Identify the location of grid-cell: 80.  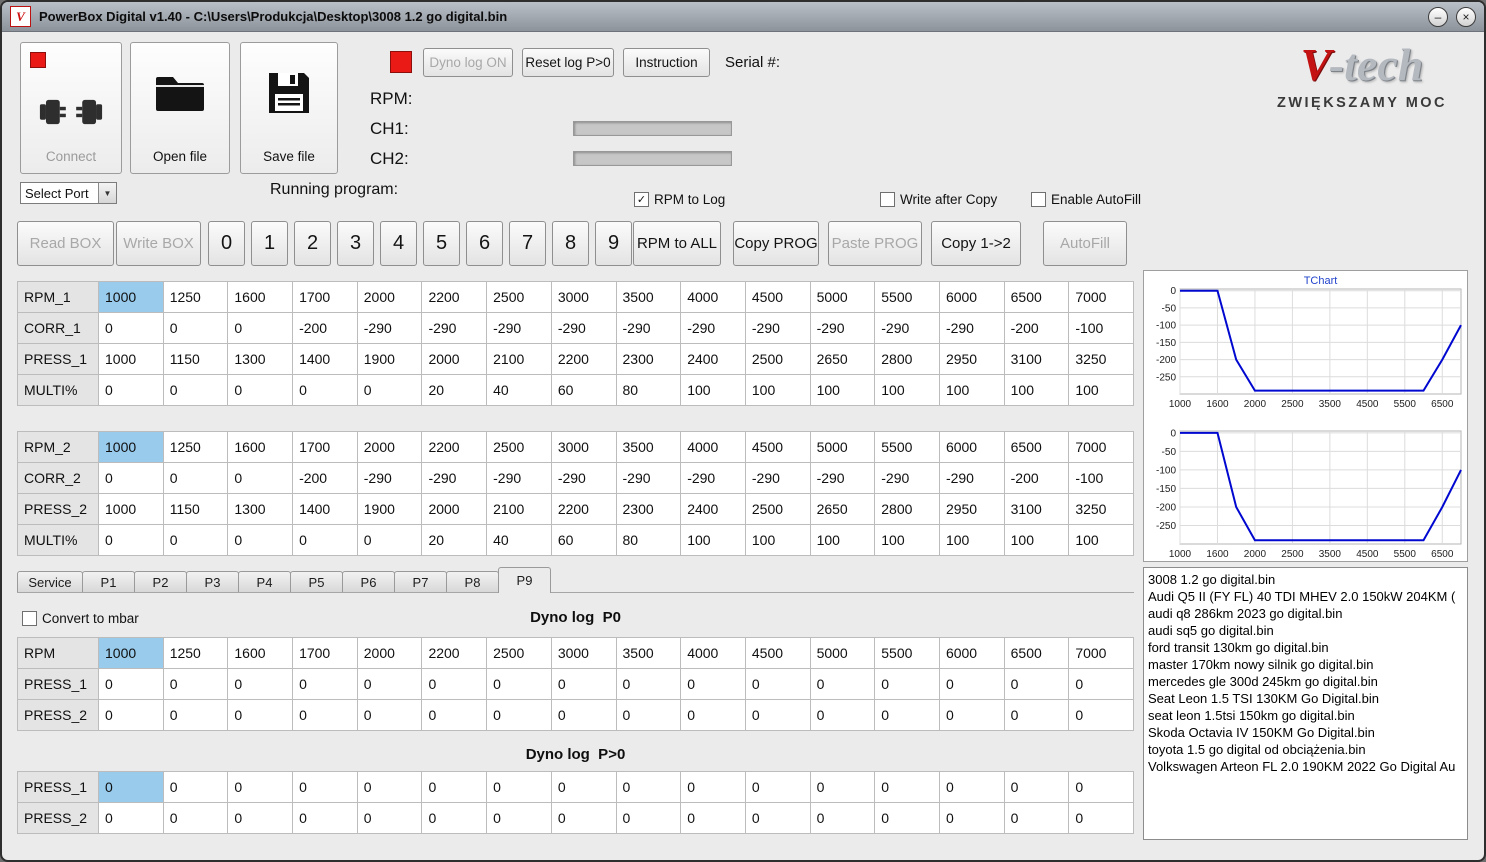
(648, 540).